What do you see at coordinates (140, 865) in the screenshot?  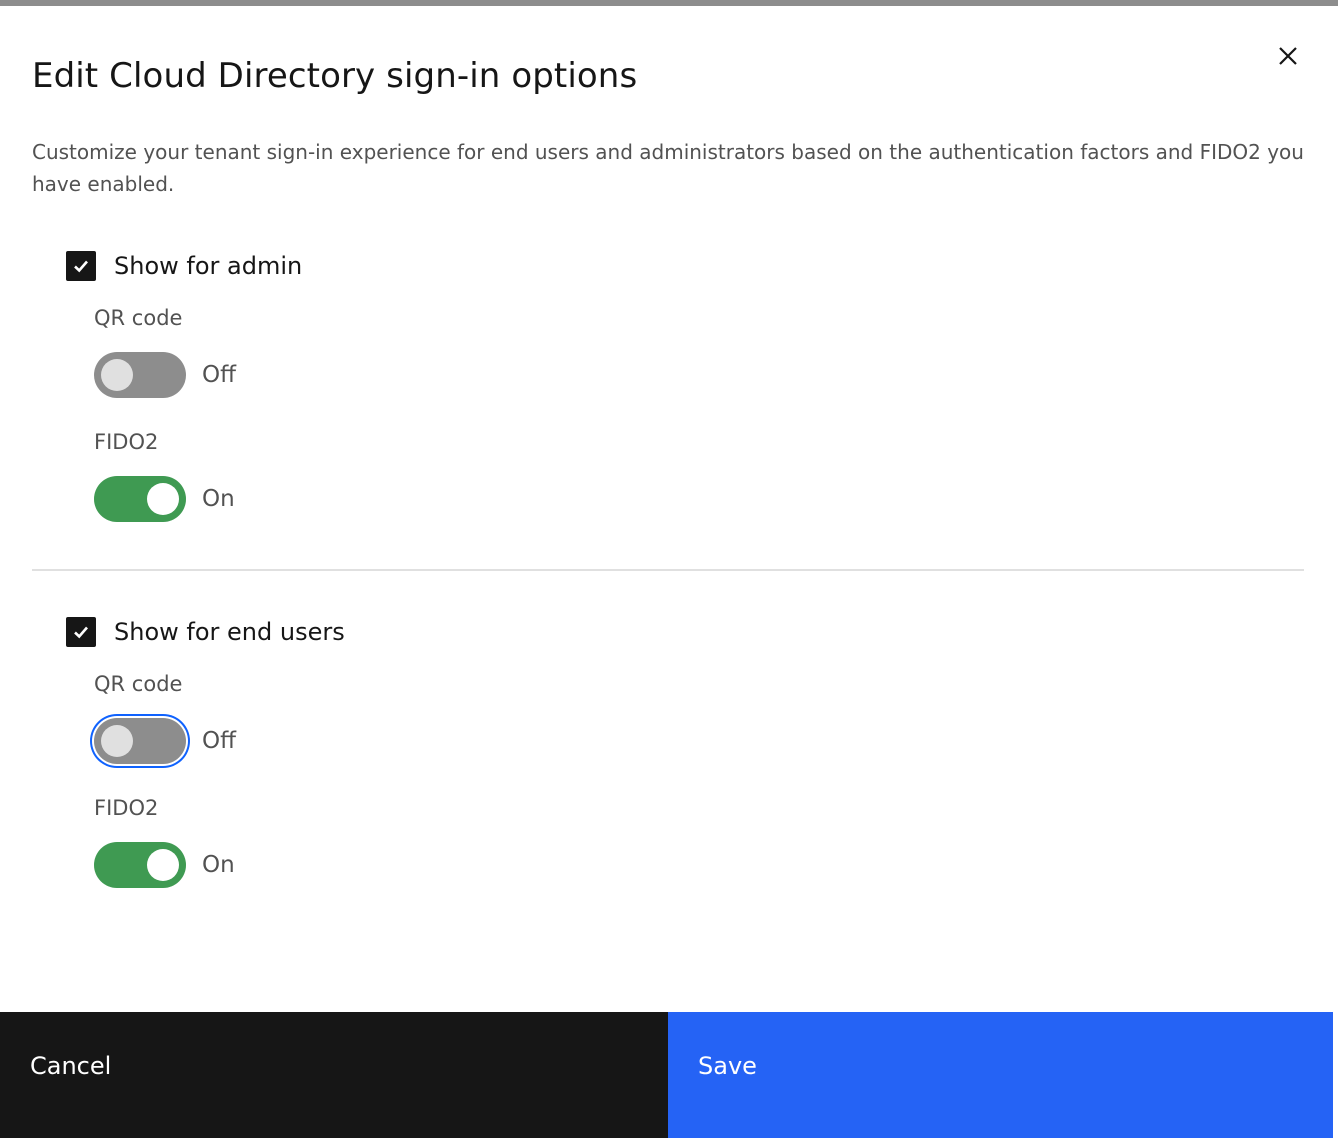 I see `users-fido2-toggle` at bounding box center [140, 865].